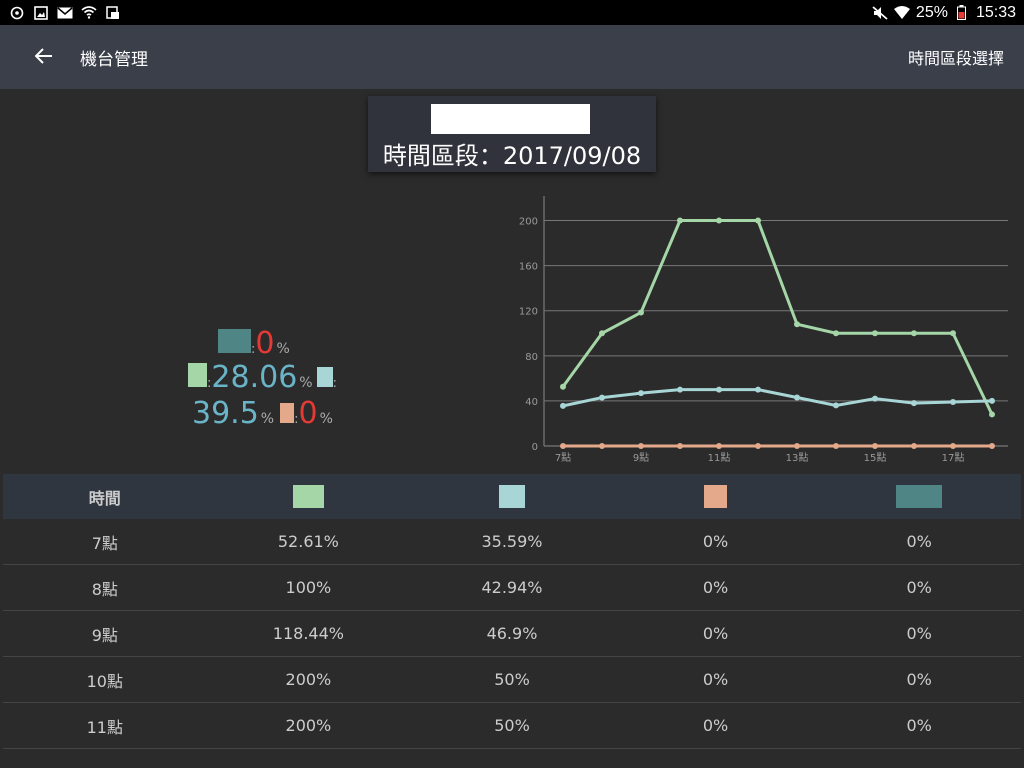 Image resolution: width=1024 pixels, height=768 pixels. I want to click on table-row: 7點 52.61% 35.59% 0% 0%, so click(512, 542).